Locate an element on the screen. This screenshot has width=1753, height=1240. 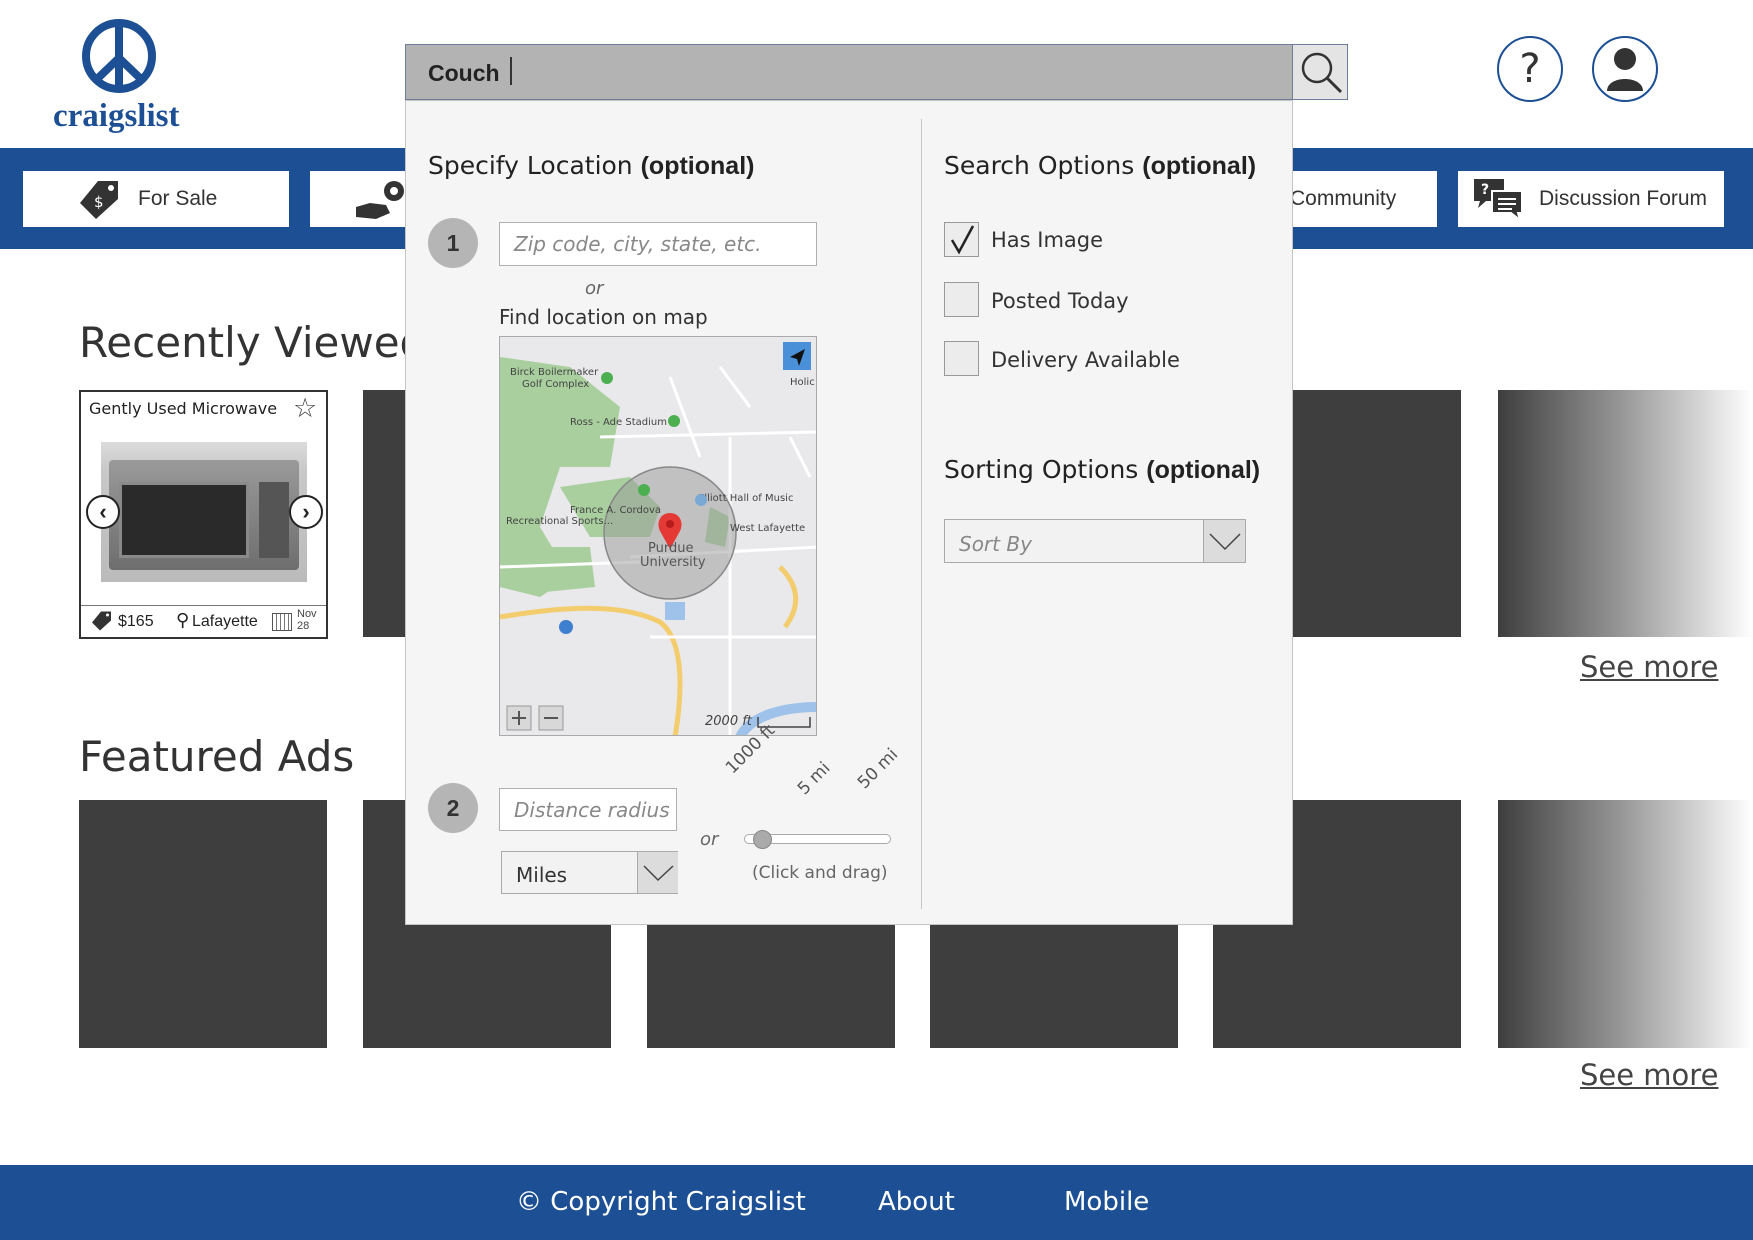
featured-ads-title: Featured Ads is located at coordinates (217, 756).